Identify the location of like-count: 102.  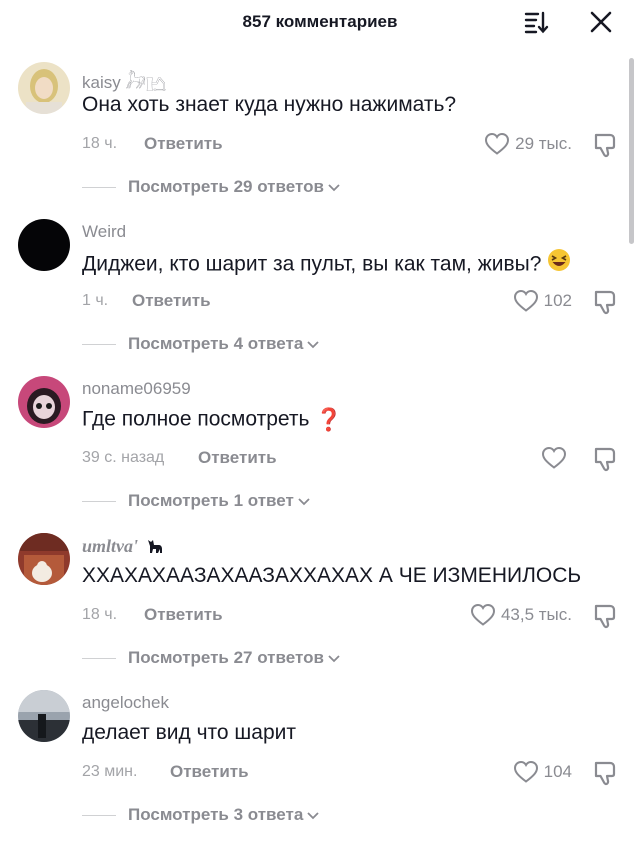
(557, 300).